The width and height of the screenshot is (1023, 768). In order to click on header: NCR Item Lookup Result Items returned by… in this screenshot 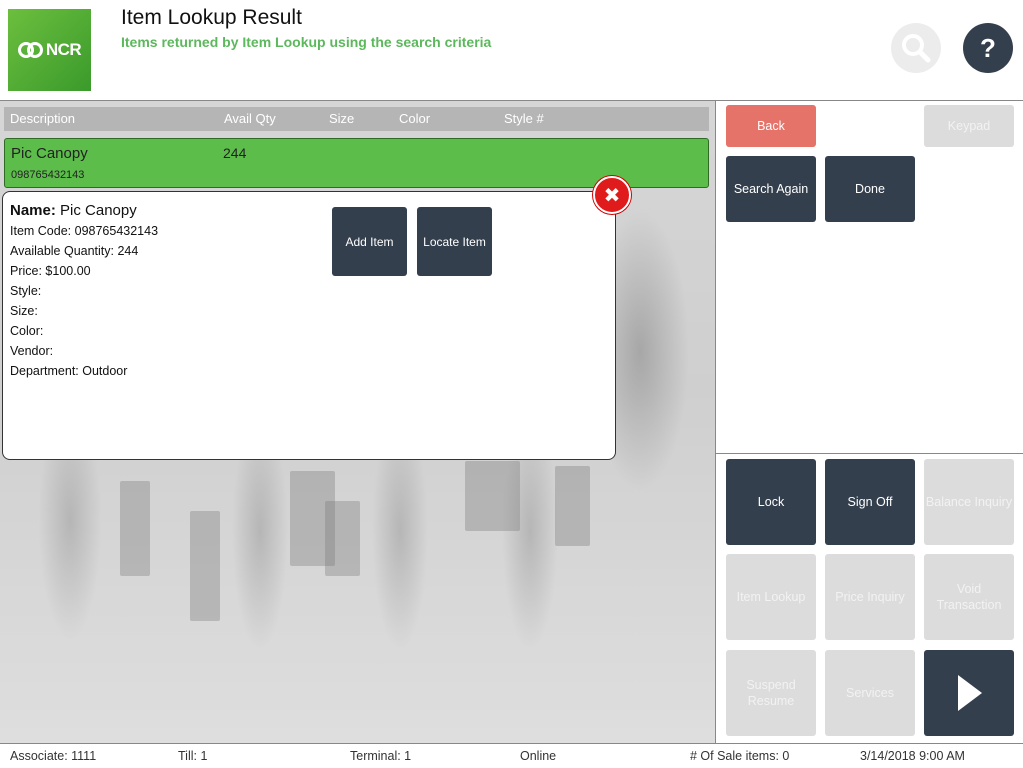, I will do `click(511, 50)`.